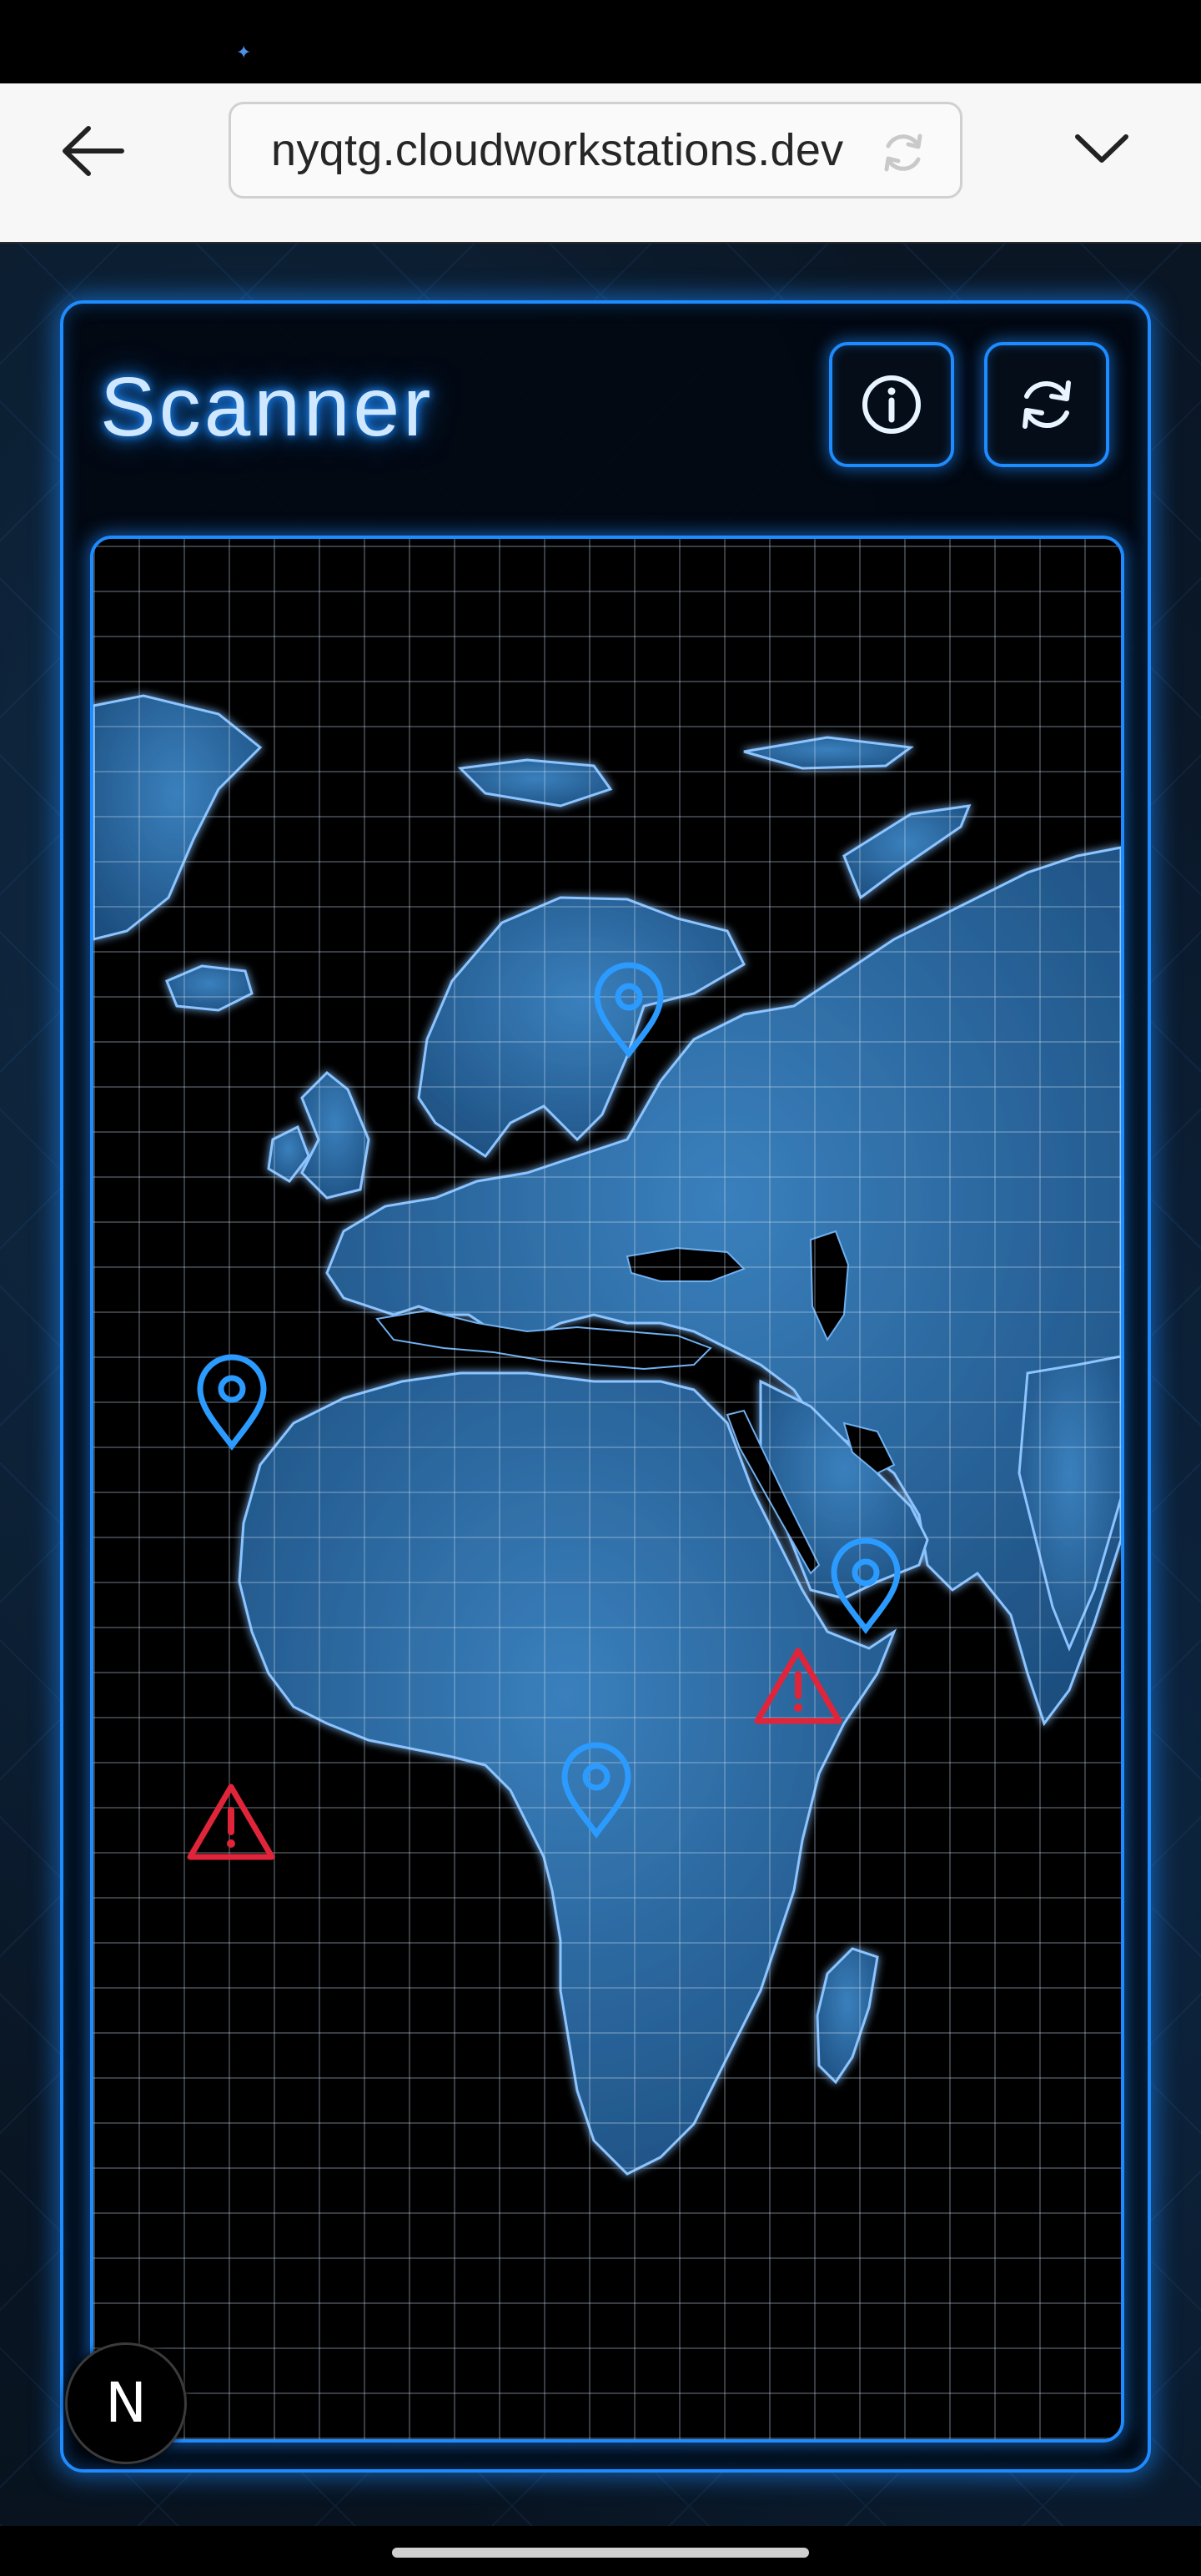 The height and width of the screenshot is (2576, 1201). I want to click on chevron-down-icon, so click(1102, 148).